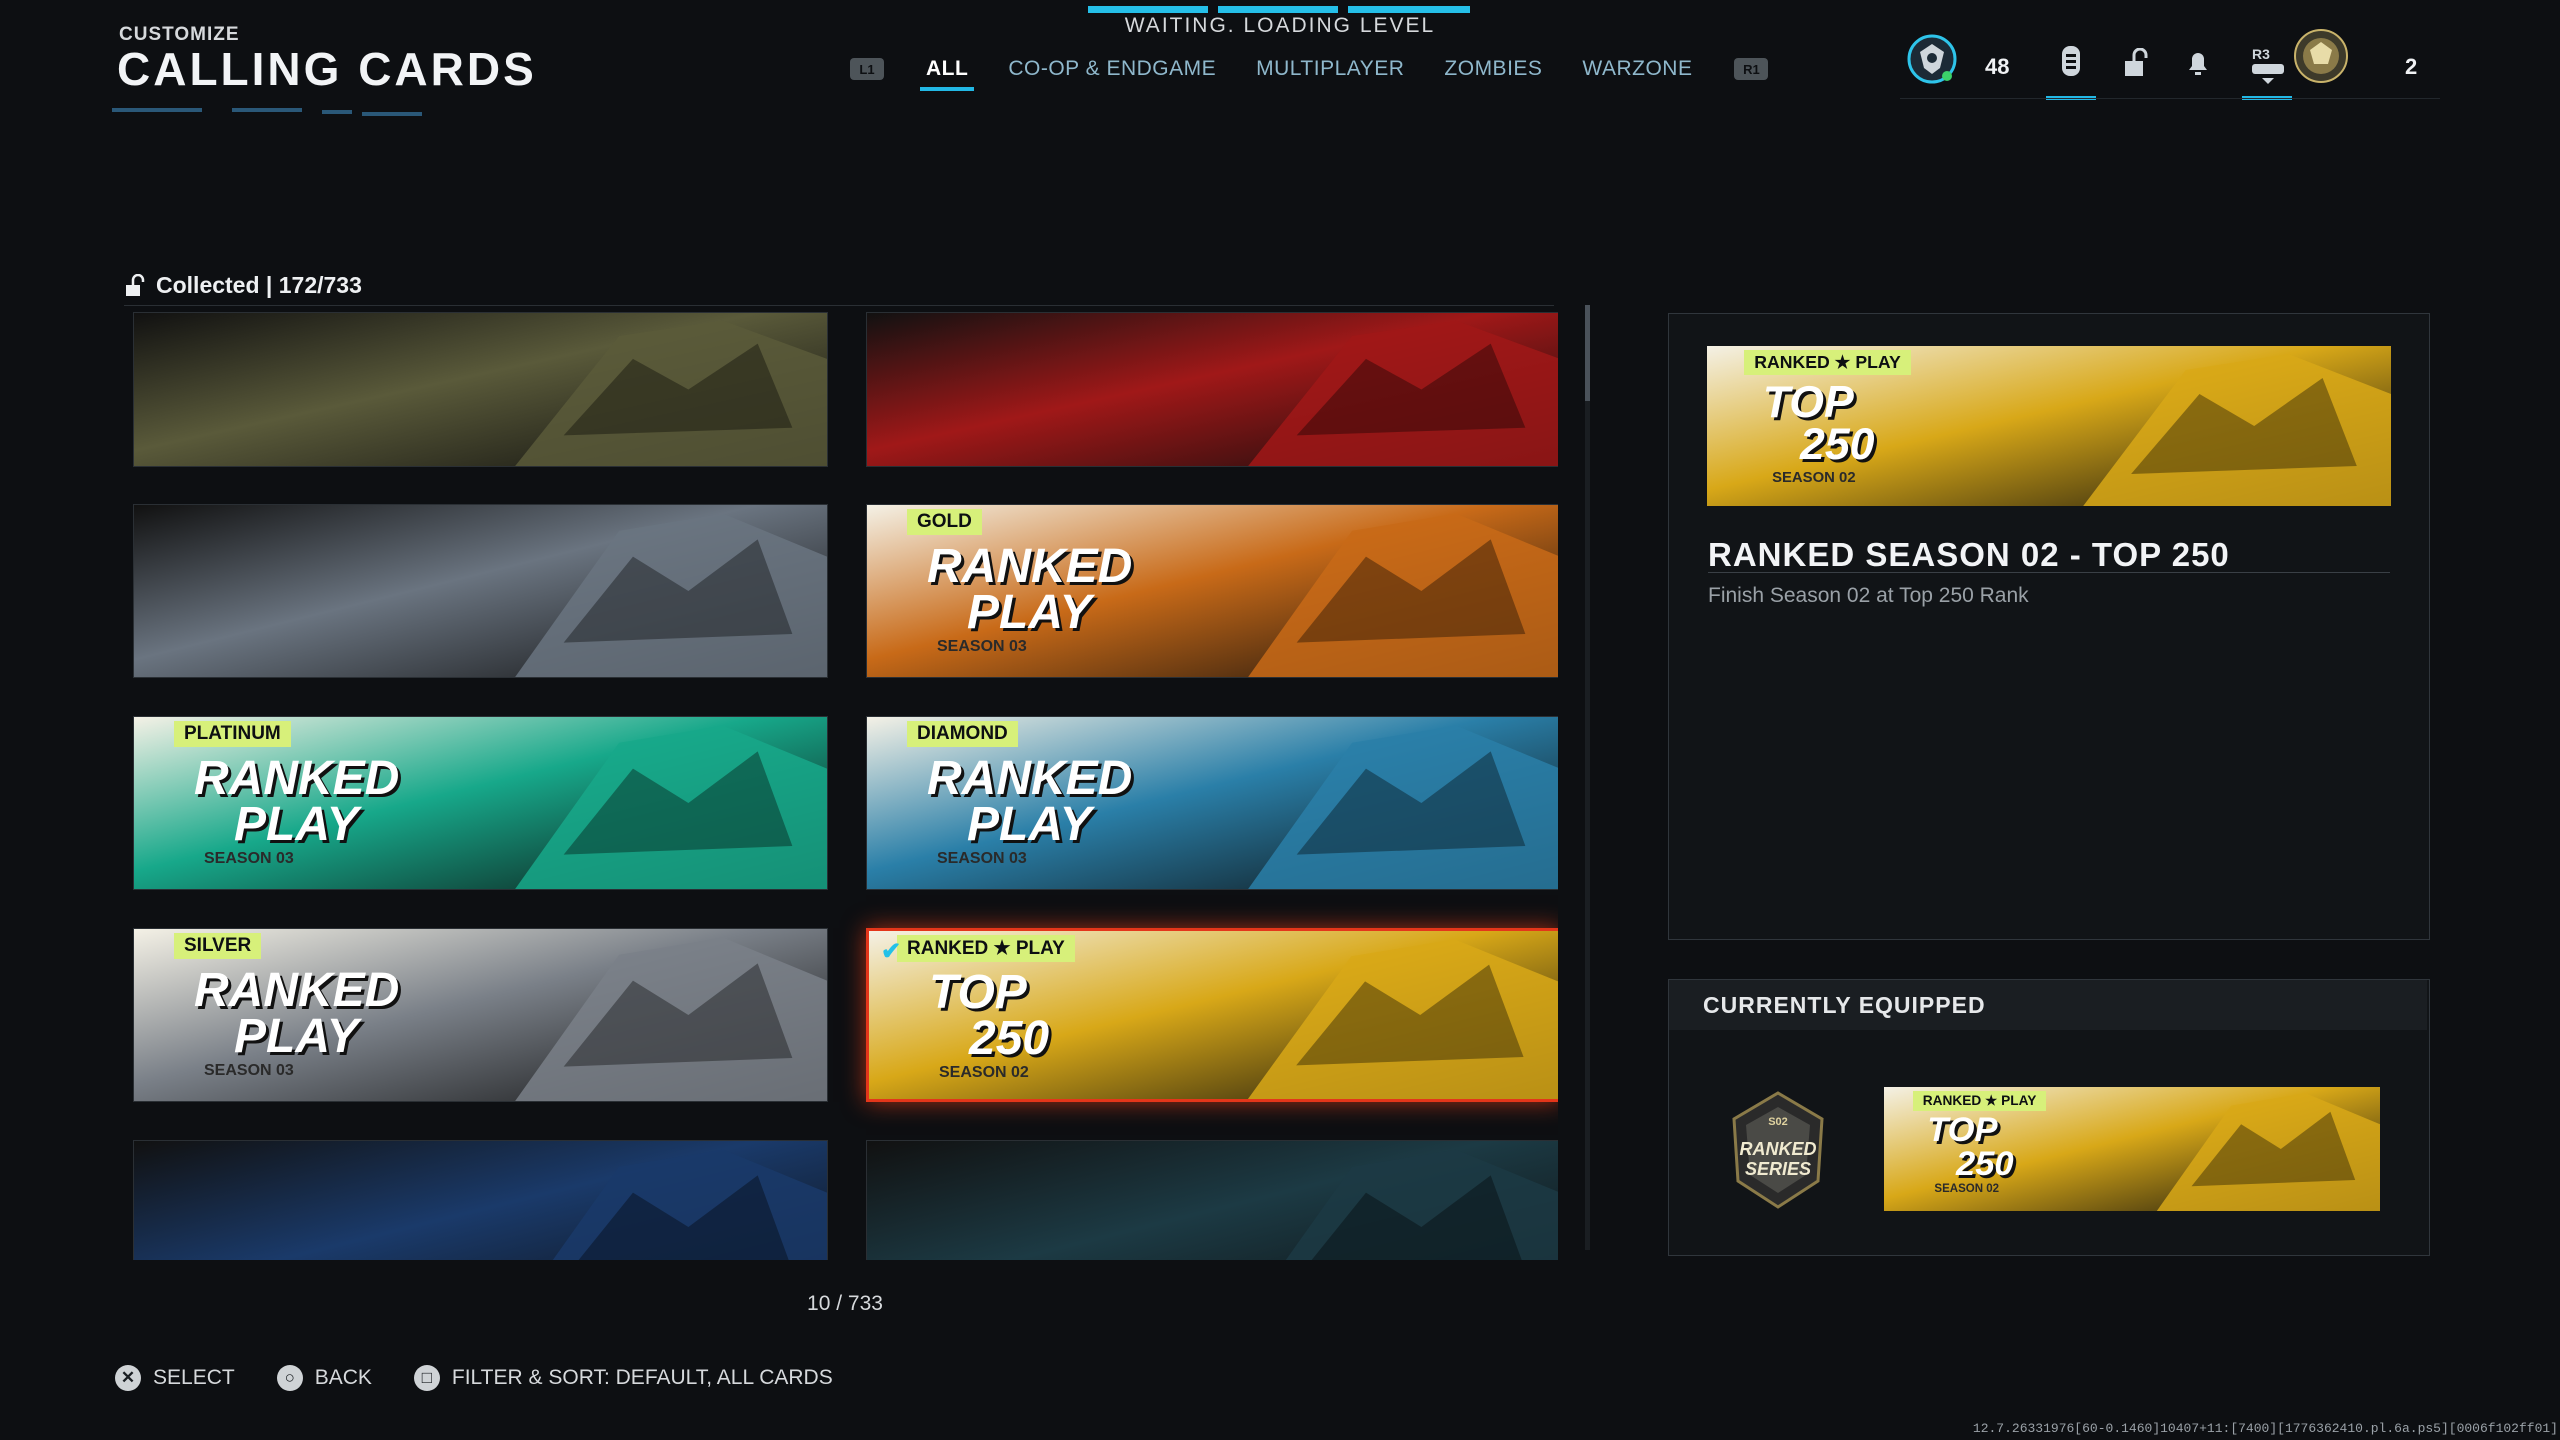 This screenshot has height=1440, width=2560. I want to click on bell-icon, so click(2198, 63).